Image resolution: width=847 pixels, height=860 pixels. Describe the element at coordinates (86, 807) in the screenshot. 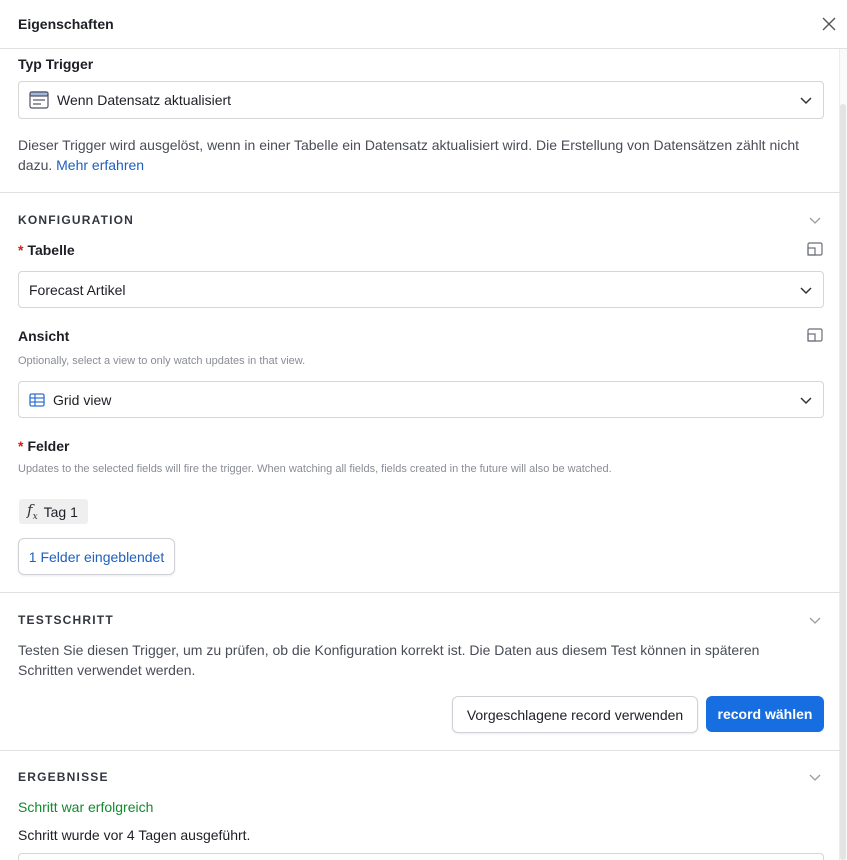

I see `result-status: Schritt war erfolgreich` at that location.